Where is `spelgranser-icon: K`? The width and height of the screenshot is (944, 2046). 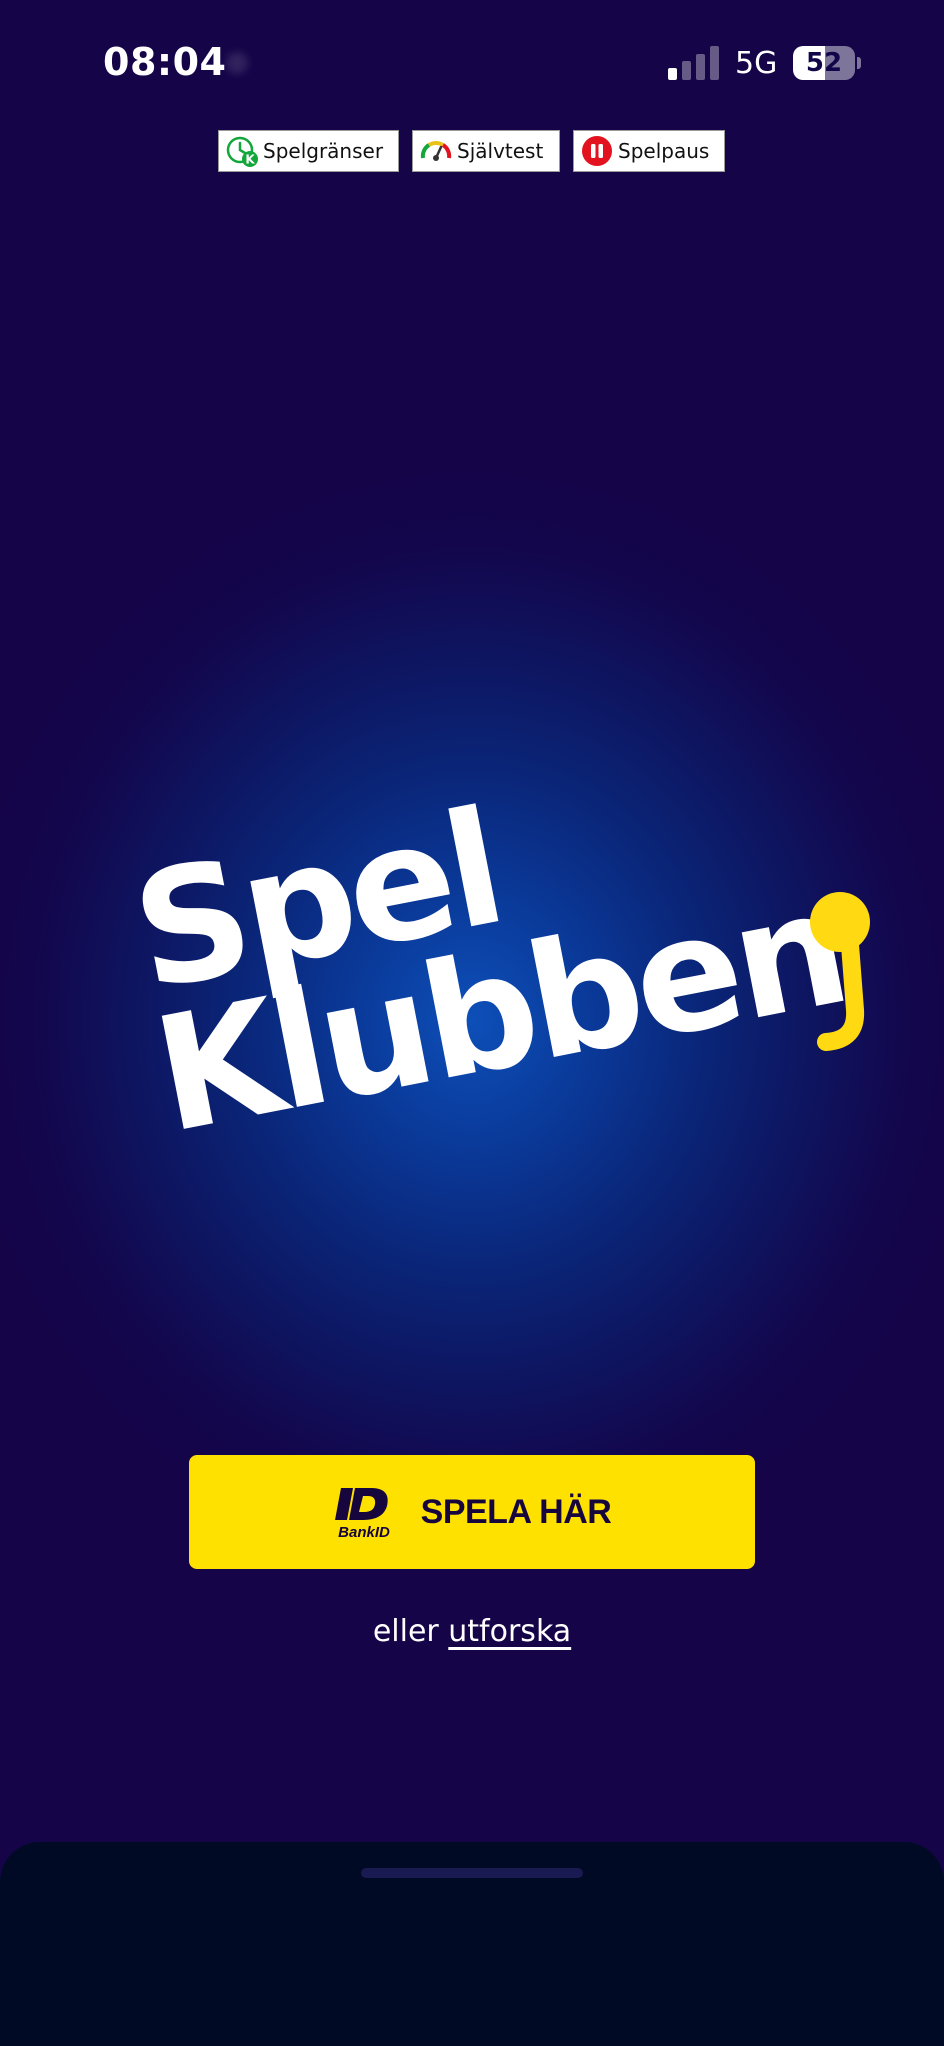 spelgranser-icon: K is located at coordinates (242, 151).